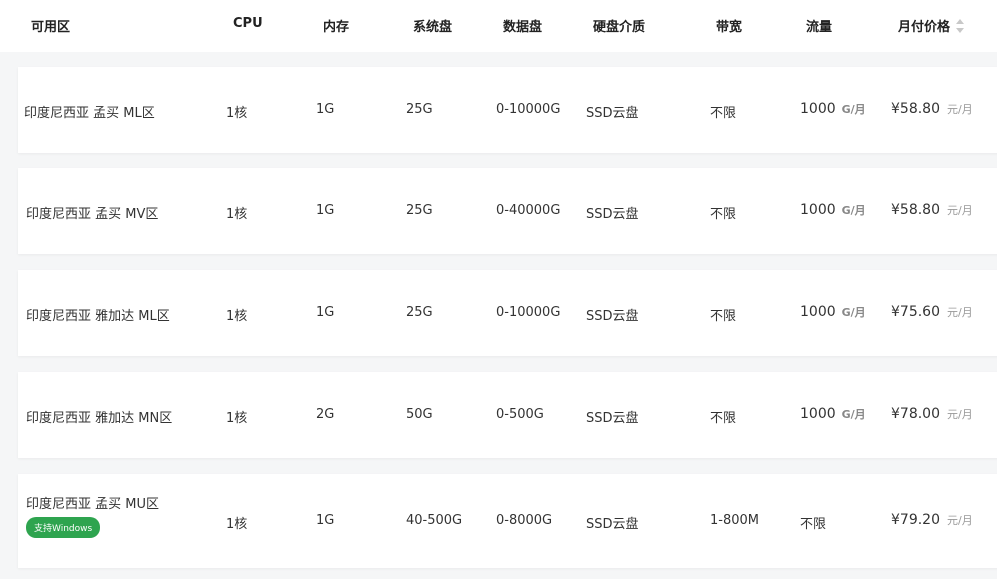 The height and width of the screenshot is (579, 997). What do you see at coordinates (524, 520) in the screenshot?
I see `data-disk-cell: 0-8000G` at bounding box center [524, 520].